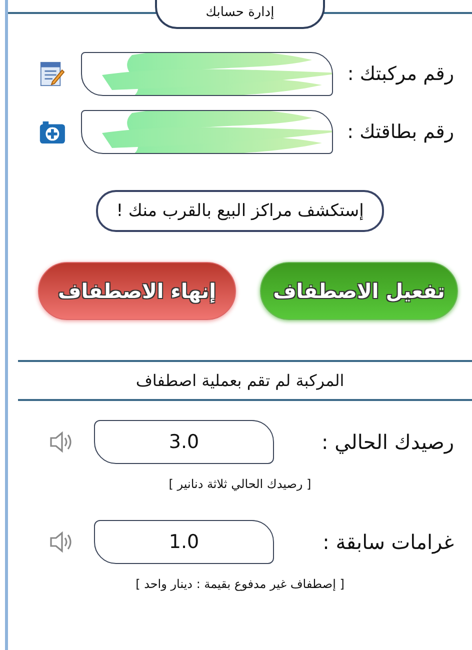 The width and height of the screenshot is (472, 650). I want to click on notepad-pencil-icon, so click(52, 74).